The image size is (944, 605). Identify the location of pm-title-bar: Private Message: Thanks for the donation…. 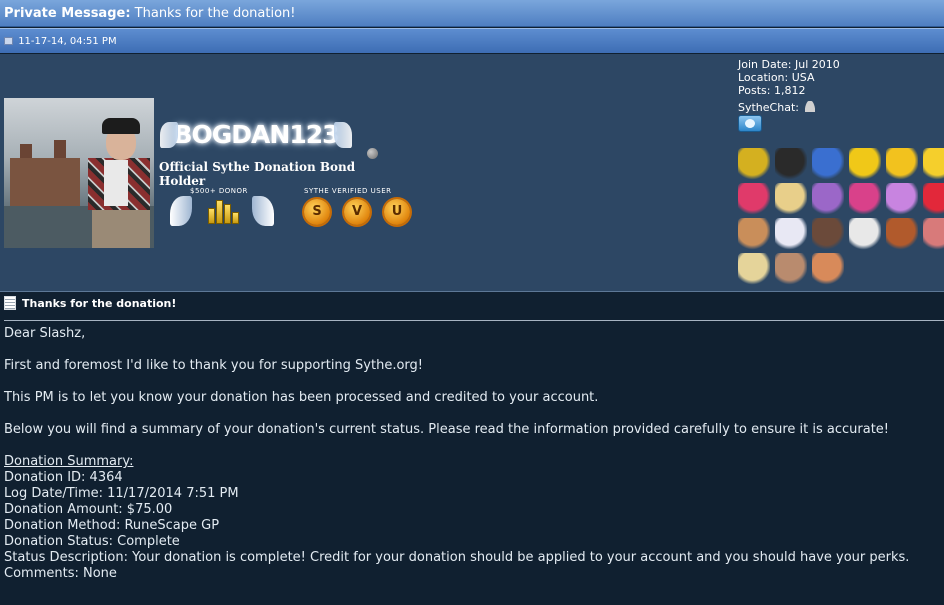
(472, 13).